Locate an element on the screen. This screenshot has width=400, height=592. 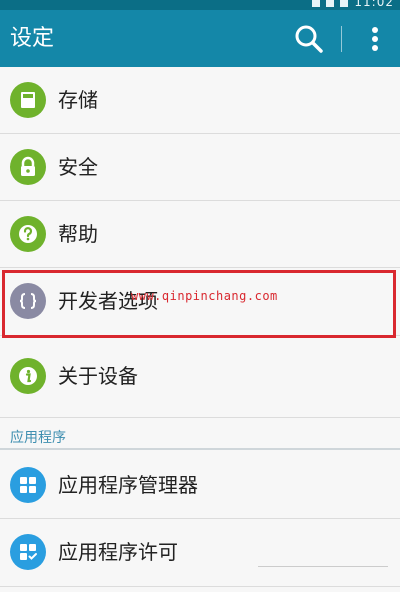
signal-icon is located at coordinates (330, 3).